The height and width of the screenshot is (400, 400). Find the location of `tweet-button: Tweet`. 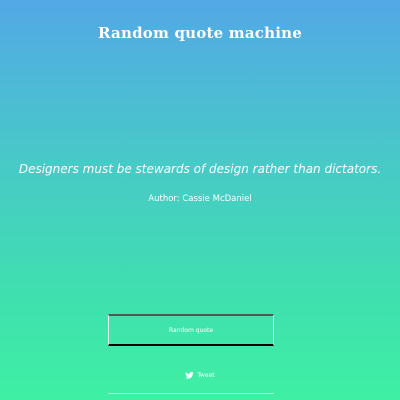

tweet-button: Tweet is located at coordinates (200, 375).